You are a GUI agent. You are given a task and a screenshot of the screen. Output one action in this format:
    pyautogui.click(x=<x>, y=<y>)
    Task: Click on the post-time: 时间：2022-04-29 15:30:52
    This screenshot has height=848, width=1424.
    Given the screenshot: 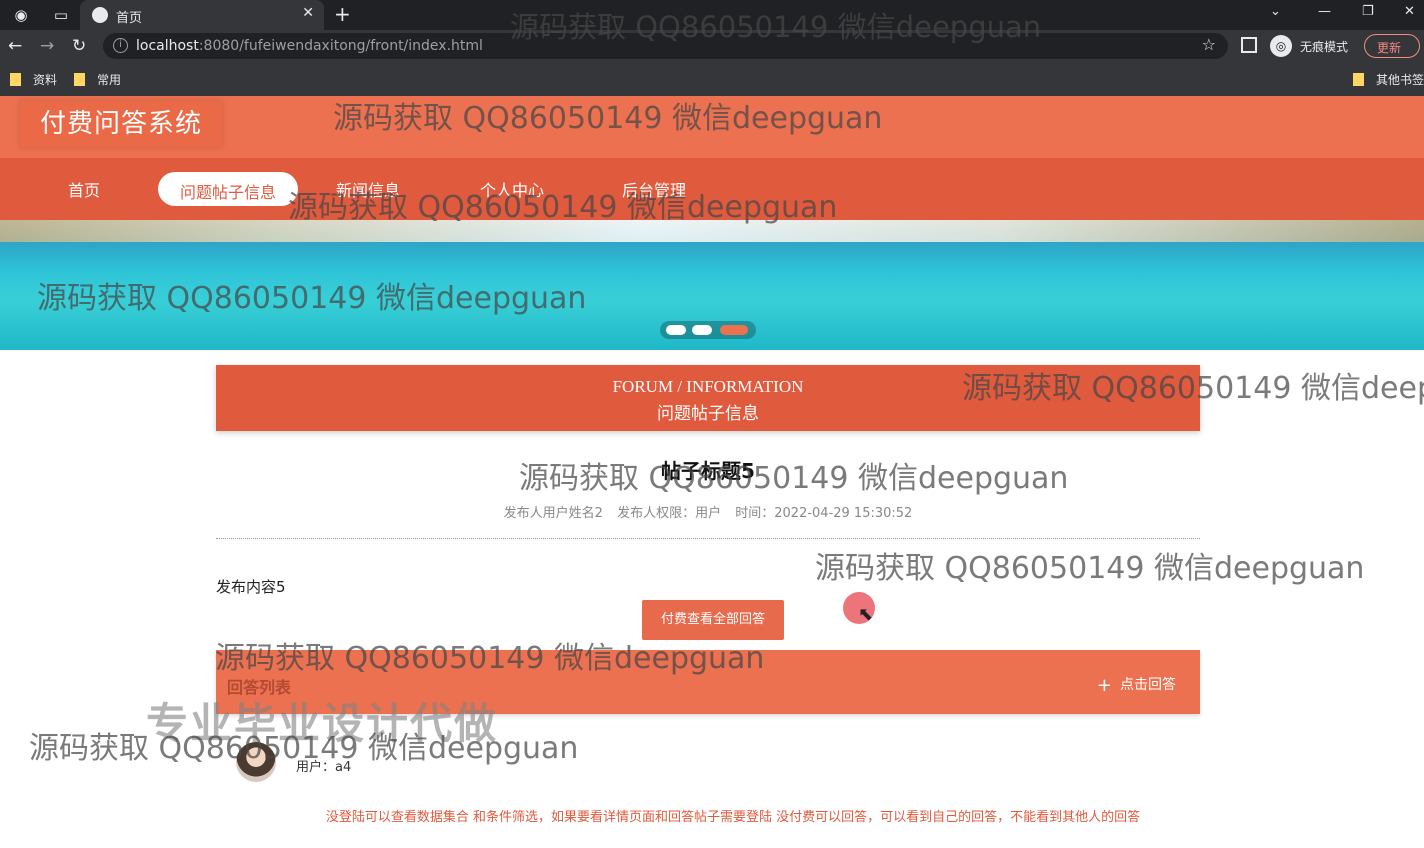 What is the action you would take?
    pyautogui.click(x=824, y=513)
    